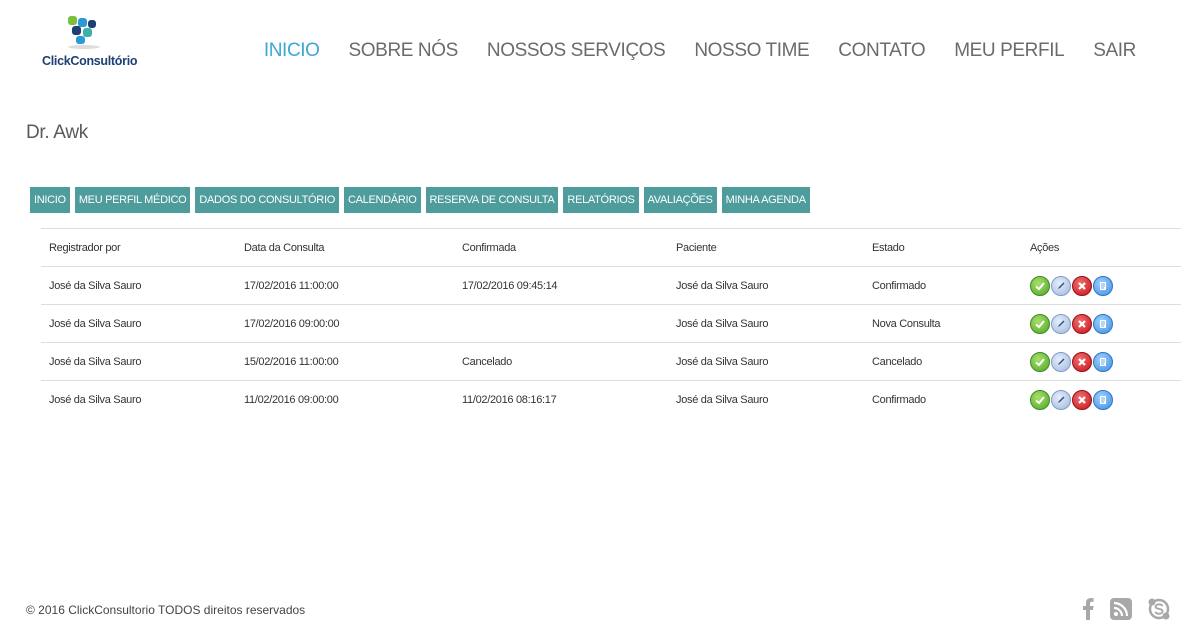 Image resolution: width=1182 pixels, height=624 pixels. Describe the element at coordinates (1114, 51) in the screenshot. I see `nav-item-sair: SAIR` at that location.